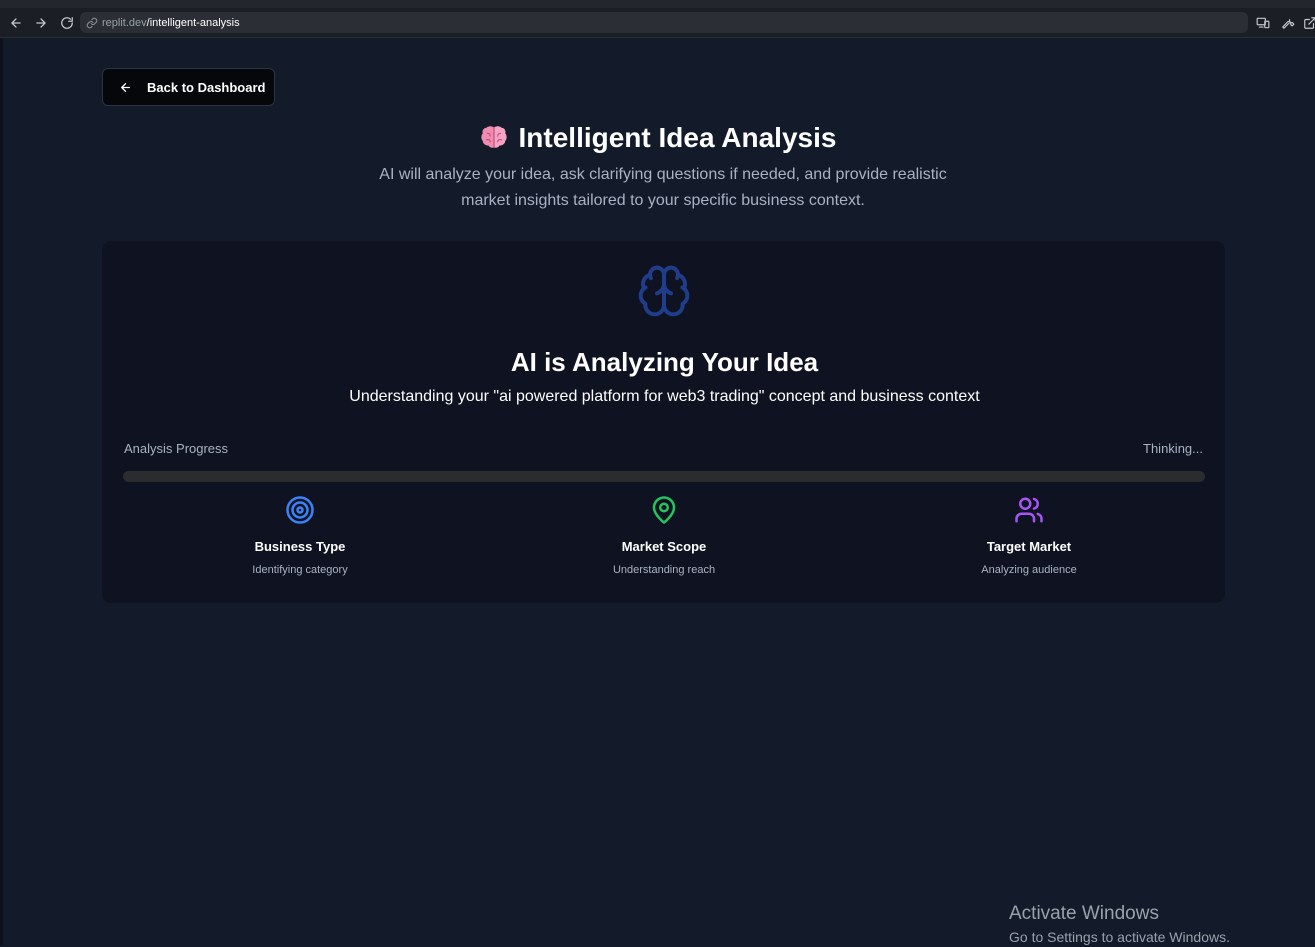 This screenshot has height=947, width=1315. I want to click on map-pin-icon, so click(664, 510).